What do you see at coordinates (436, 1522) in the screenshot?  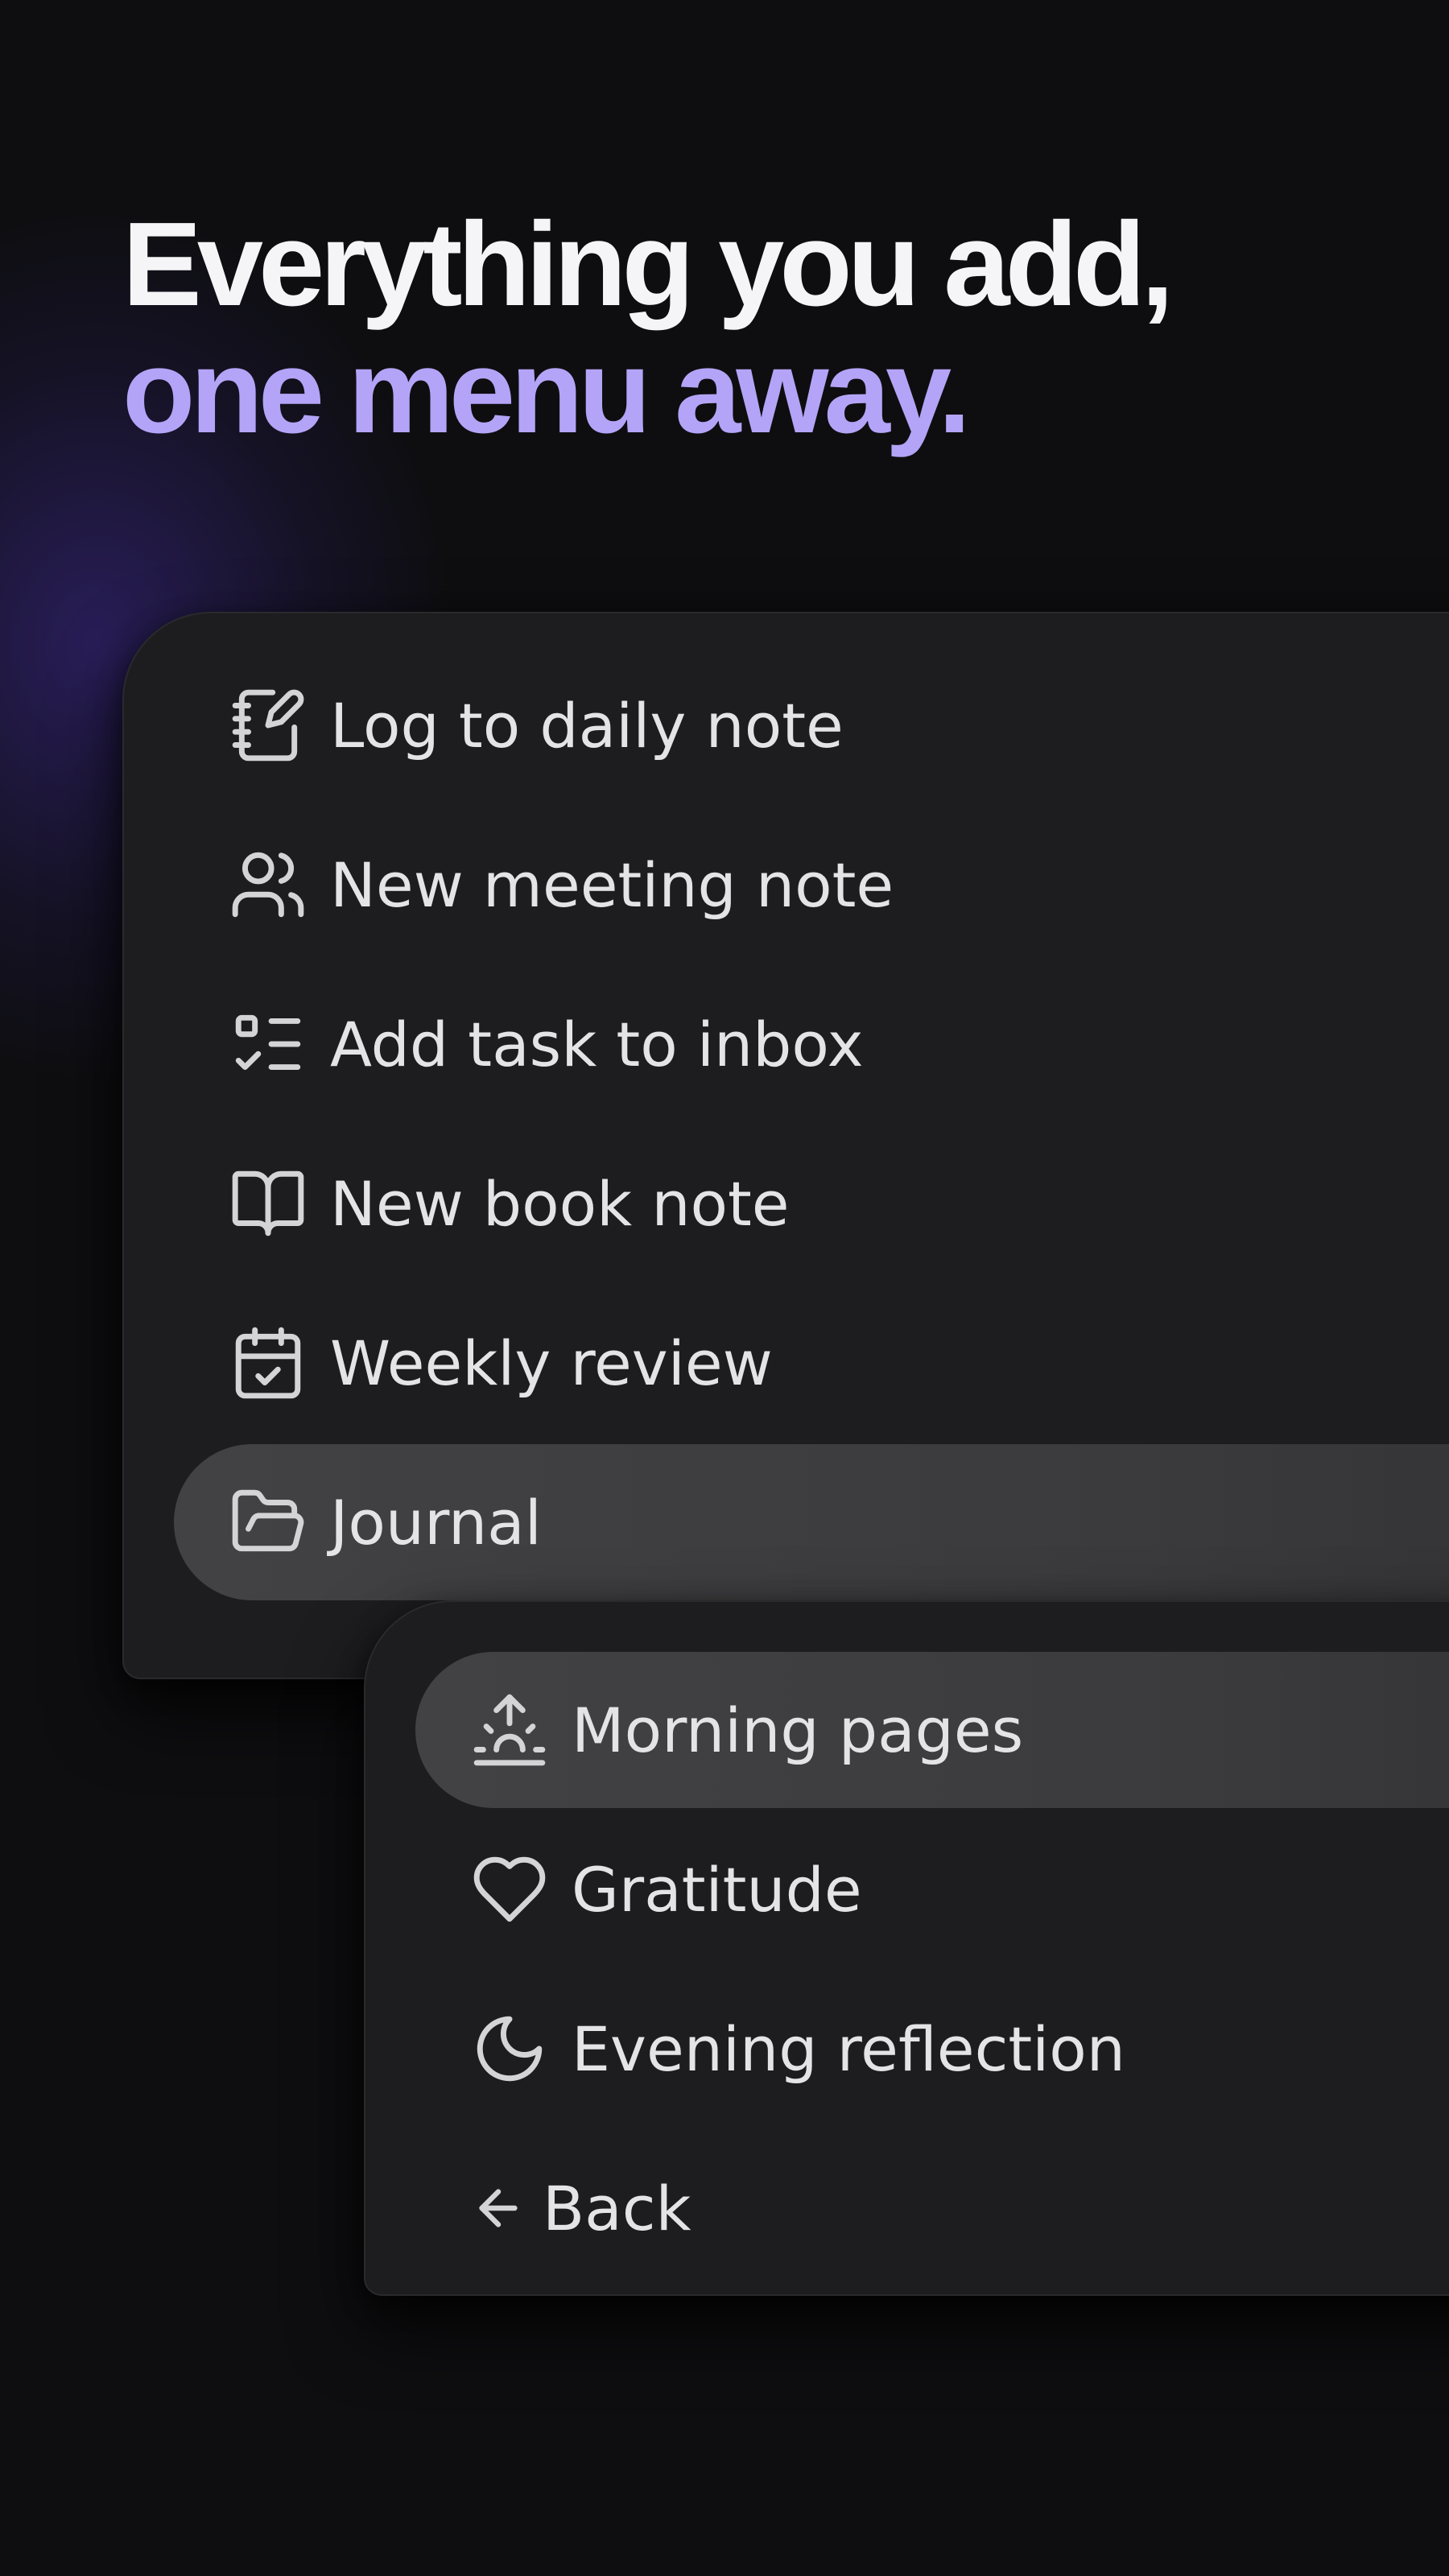 I see `menu-item-label: Journal` at bounding box center [436, 1522].